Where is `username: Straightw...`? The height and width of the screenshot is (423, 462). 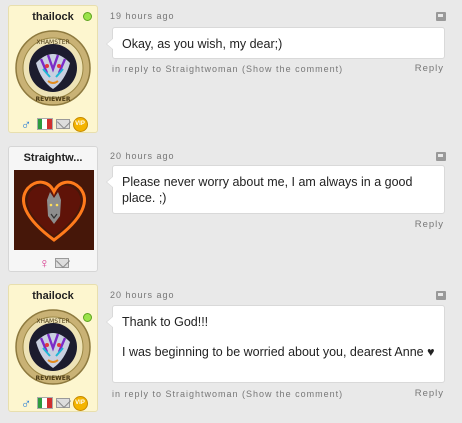 username: Straightw... is located at coordinates (53, 158).